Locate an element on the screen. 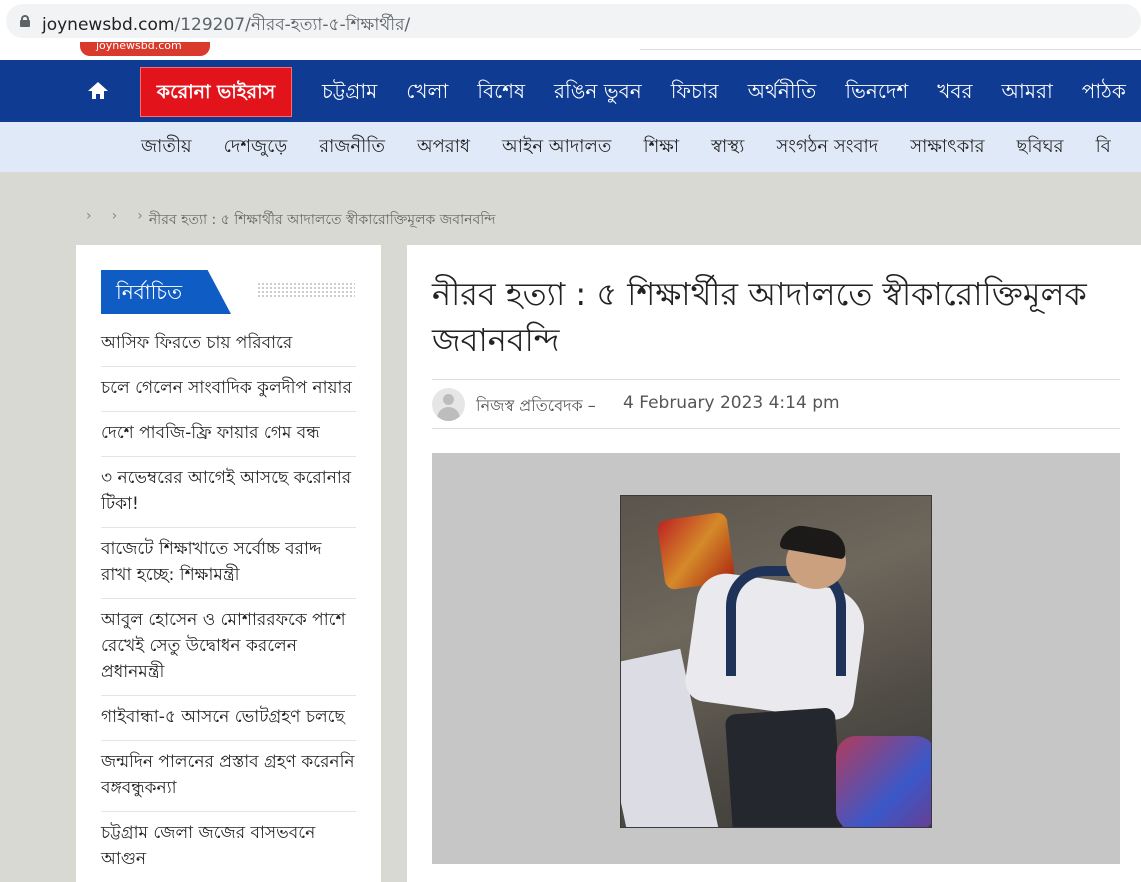  sub-nav-item: সংগঠন সংবাদ is located at coordinates (827, 147).